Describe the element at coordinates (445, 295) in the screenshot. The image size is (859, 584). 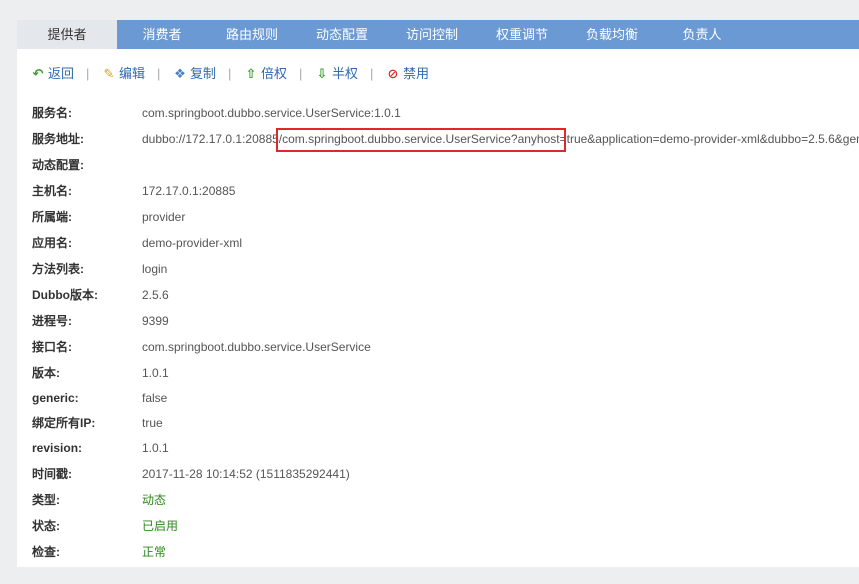
I see `detail-row-dubbo-version: Dubbo版本: 2.5.6` at that location.